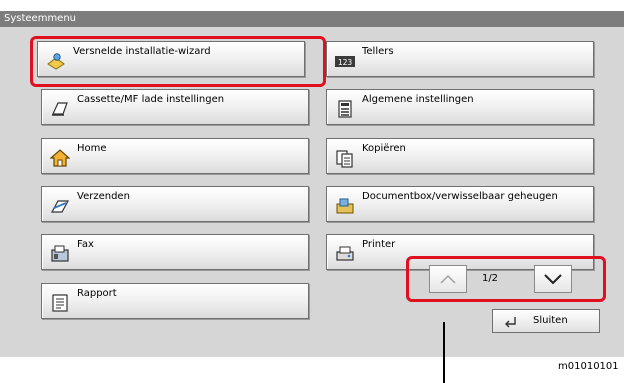 The width and height of the screenshot is (624, 383). I want to click on close-button: Sluiten, so click(546, 321).